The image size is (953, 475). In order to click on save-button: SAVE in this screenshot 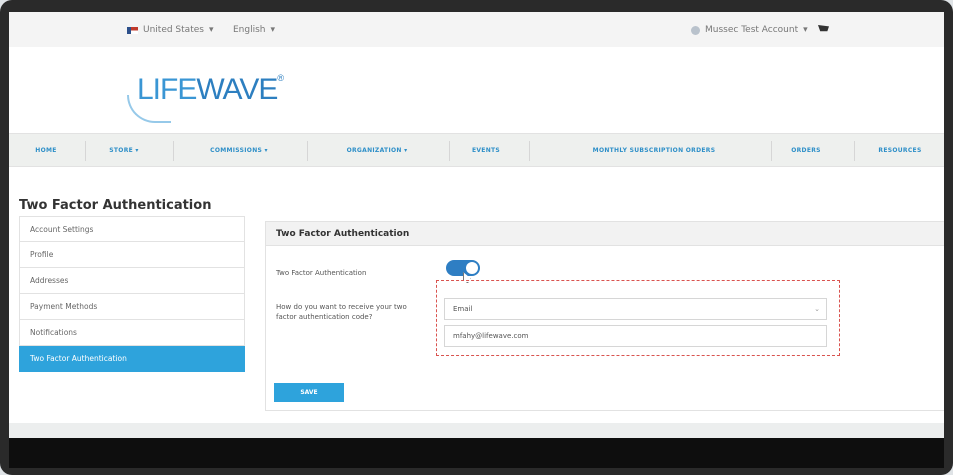, I will do `click(309, 392)`.